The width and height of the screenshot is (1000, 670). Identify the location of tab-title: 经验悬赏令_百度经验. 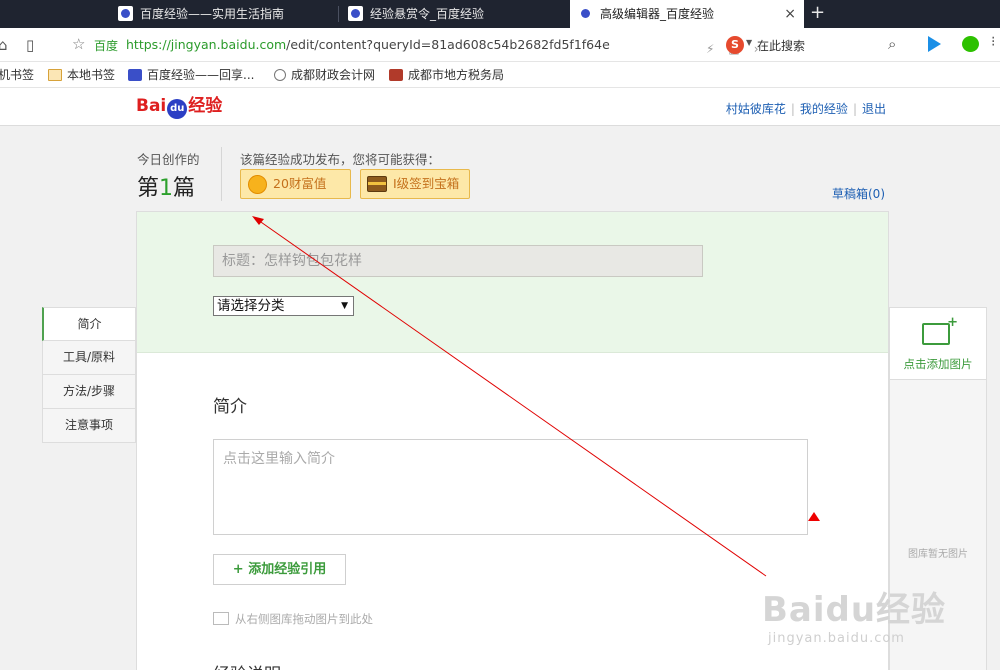
(427, 14).